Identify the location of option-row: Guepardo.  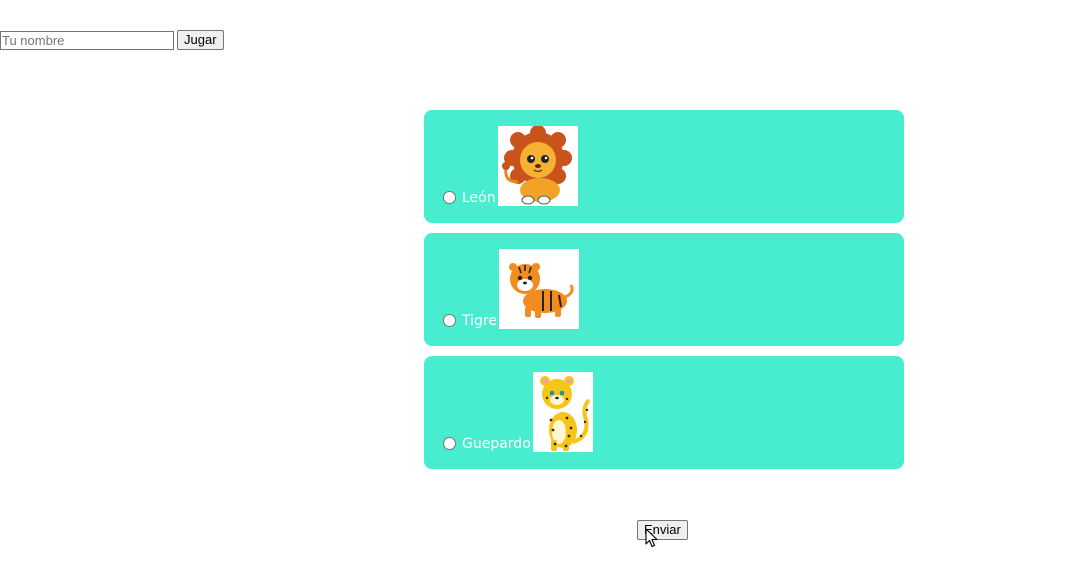
(518, 412).